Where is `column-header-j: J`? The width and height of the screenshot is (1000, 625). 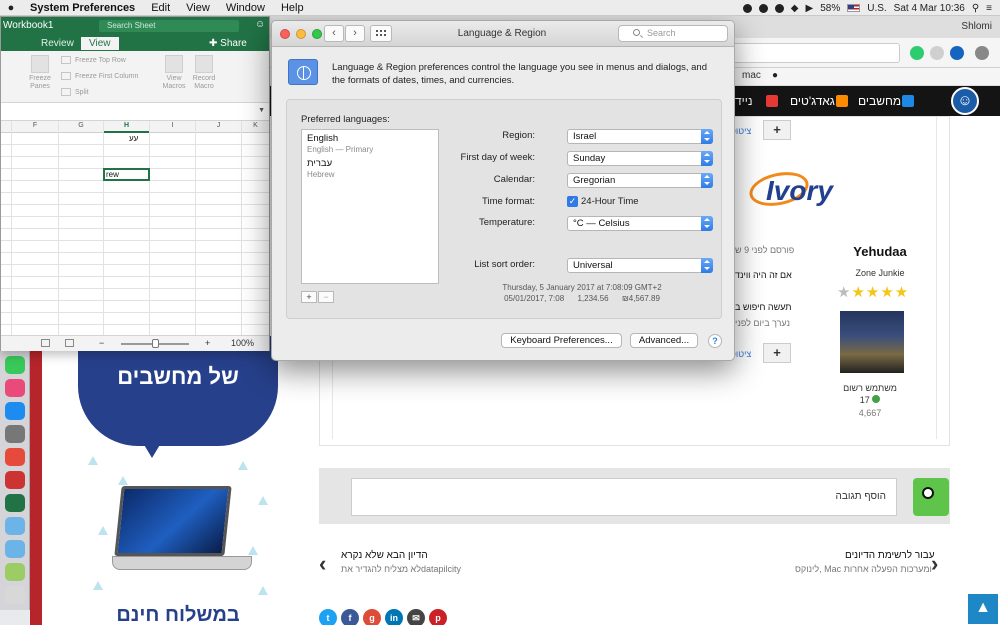
column-header-j: J is located at coordinates (218, 125).